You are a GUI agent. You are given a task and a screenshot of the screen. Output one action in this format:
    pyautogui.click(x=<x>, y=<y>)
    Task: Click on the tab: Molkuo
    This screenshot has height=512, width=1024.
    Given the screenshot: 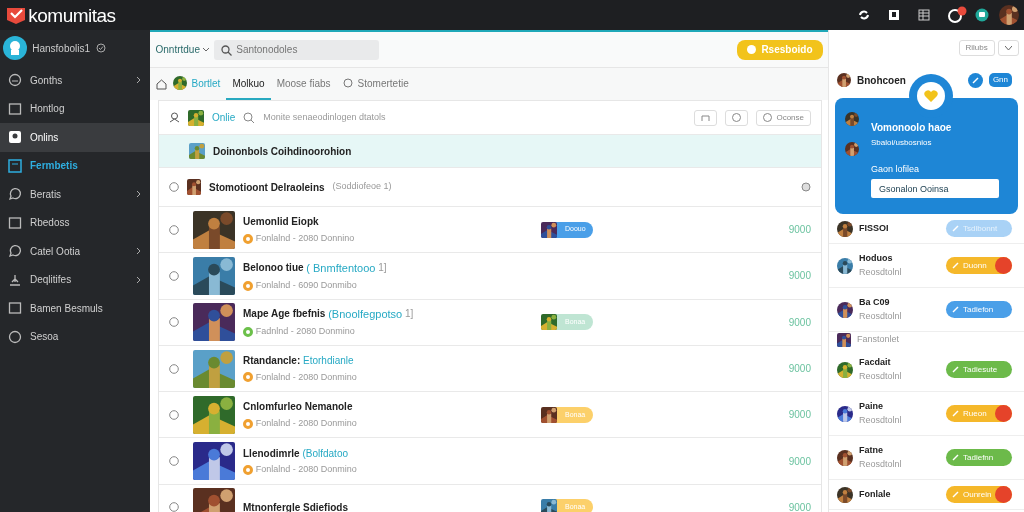 What is the action you would take?
    pyautogui.click(x=248, y=84)
    